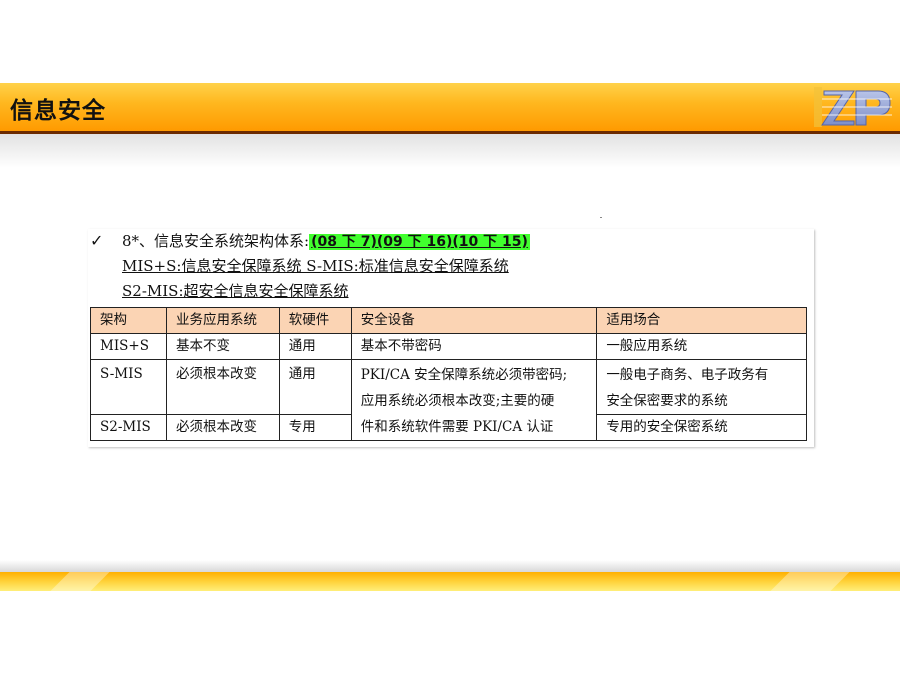  Describe the element at coordinates (315, 320) in the screenshot. I see `table-header-cell: 软硬件` at that location.